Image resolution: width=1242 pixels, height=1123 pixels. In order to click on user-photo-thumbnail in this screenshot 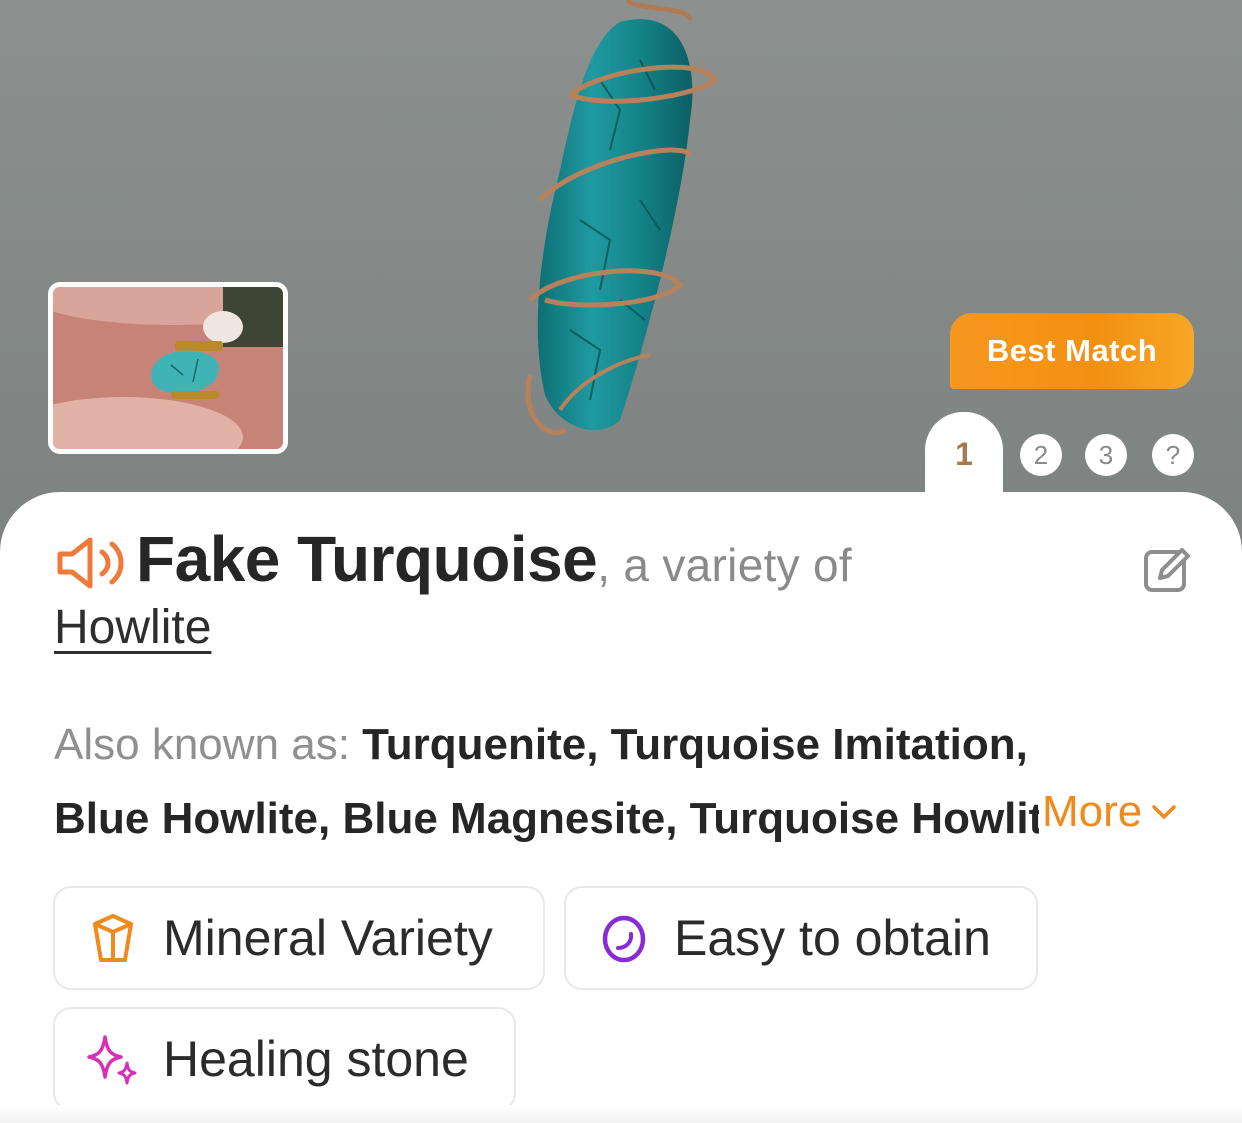, I will do `click(168, 368)`.